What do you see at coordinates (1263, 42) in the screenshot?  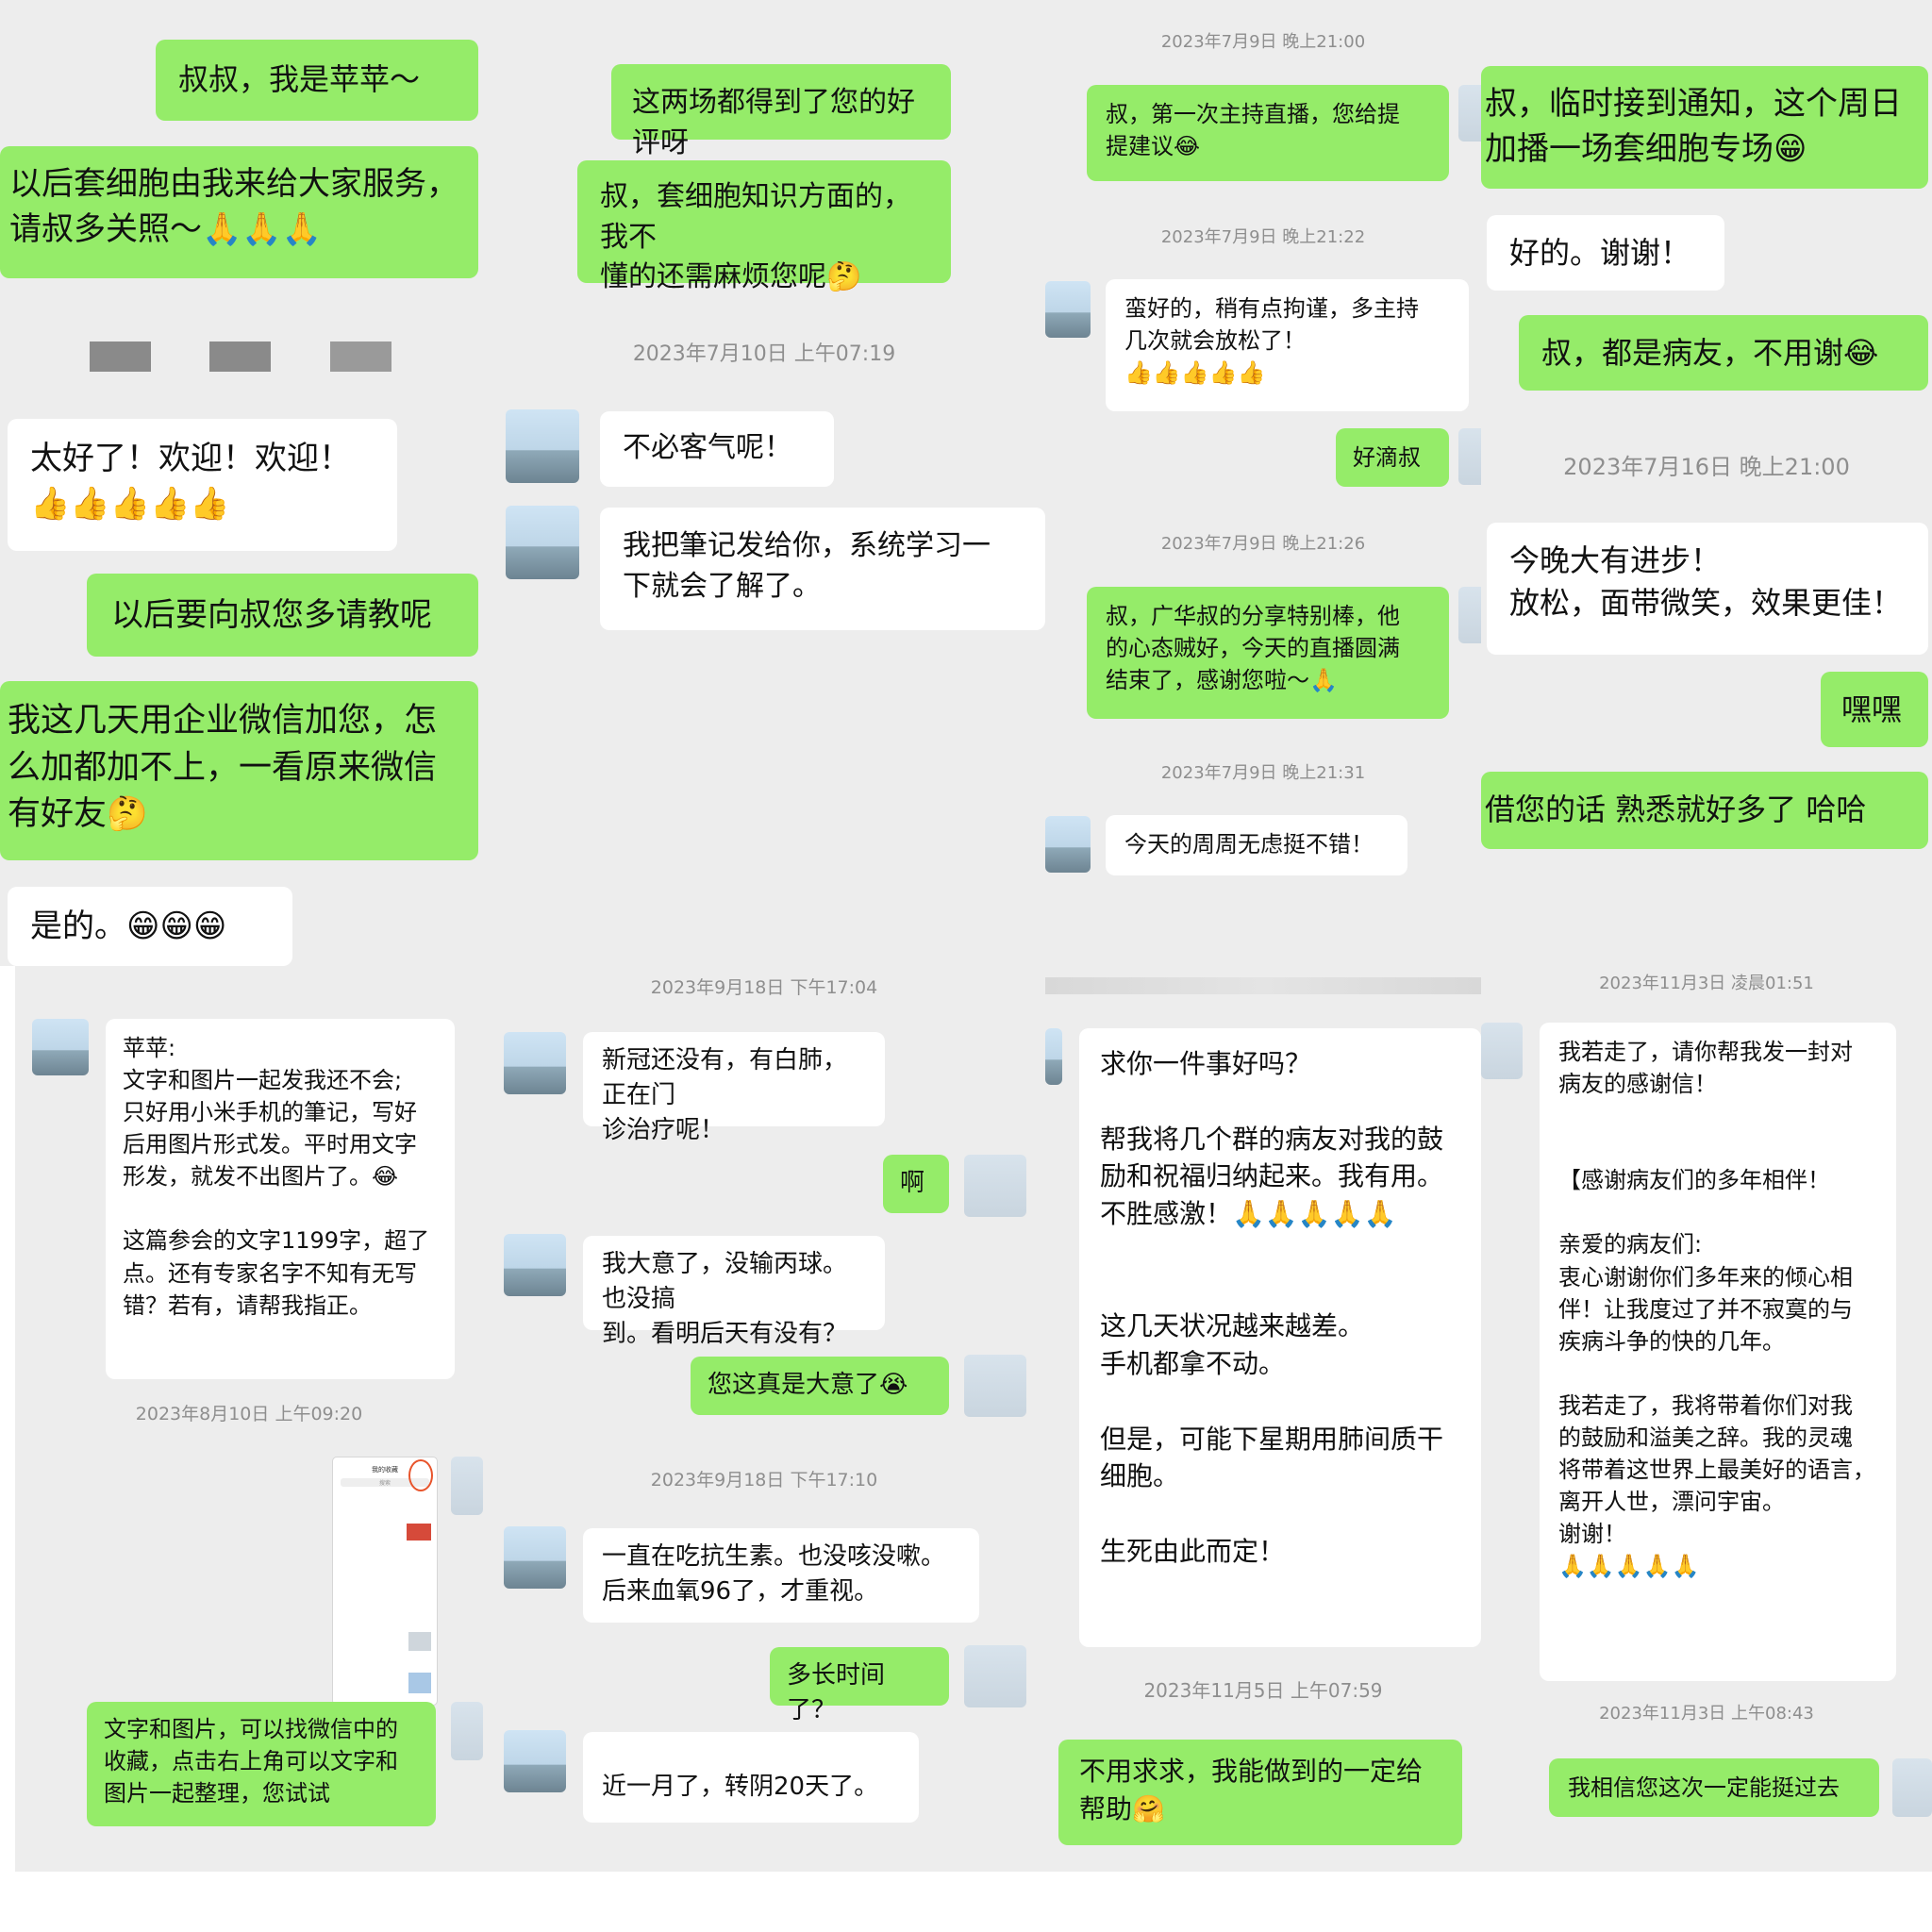 I see `timestamp: 2023年7月9日 晚上21:00` at bounding box center [1263, 42].